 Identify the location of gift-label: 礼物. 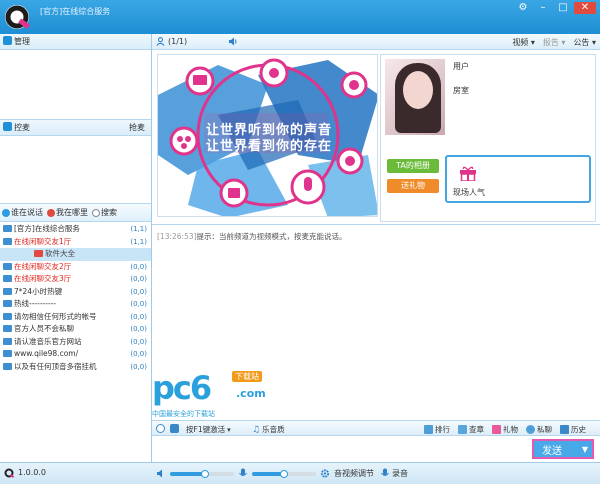
(510, 429).